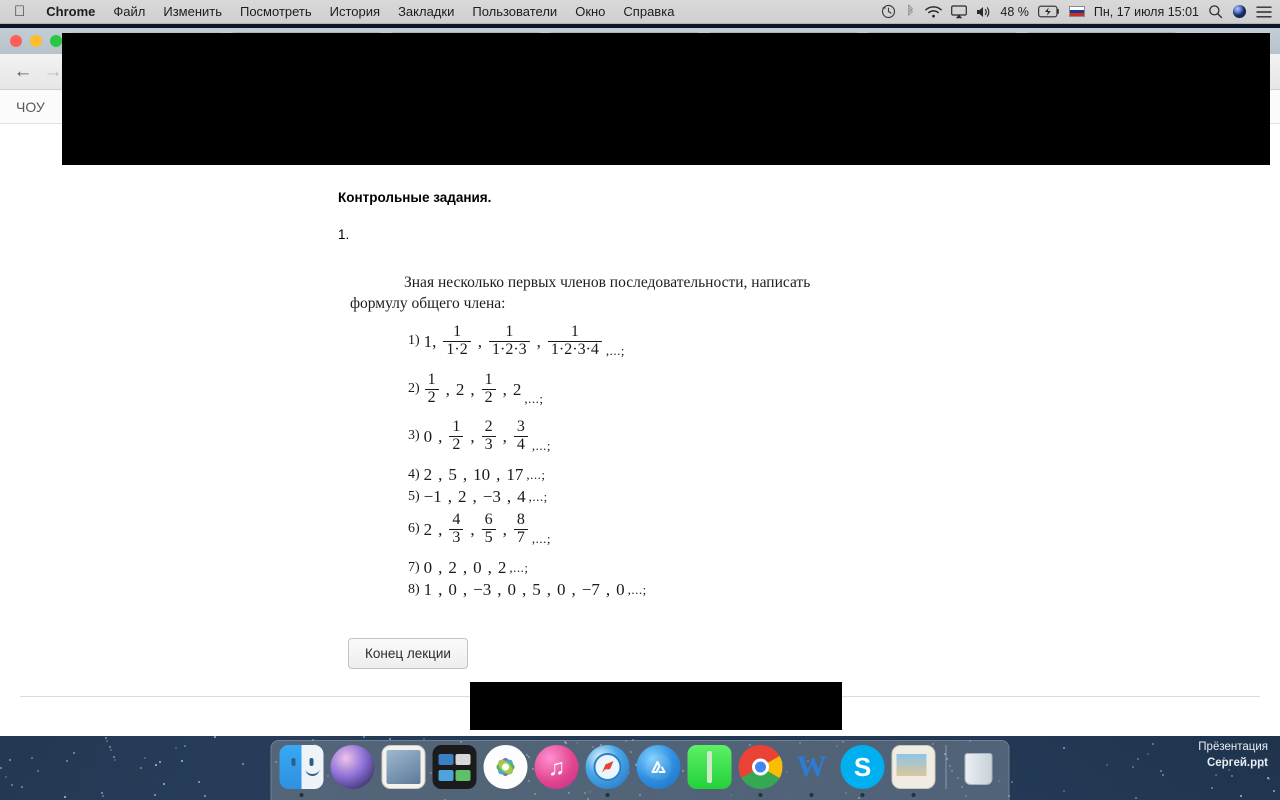 The width and height of the screenshot is (1280, 800). I want to click on minimize-window-button, so click(36, 41).